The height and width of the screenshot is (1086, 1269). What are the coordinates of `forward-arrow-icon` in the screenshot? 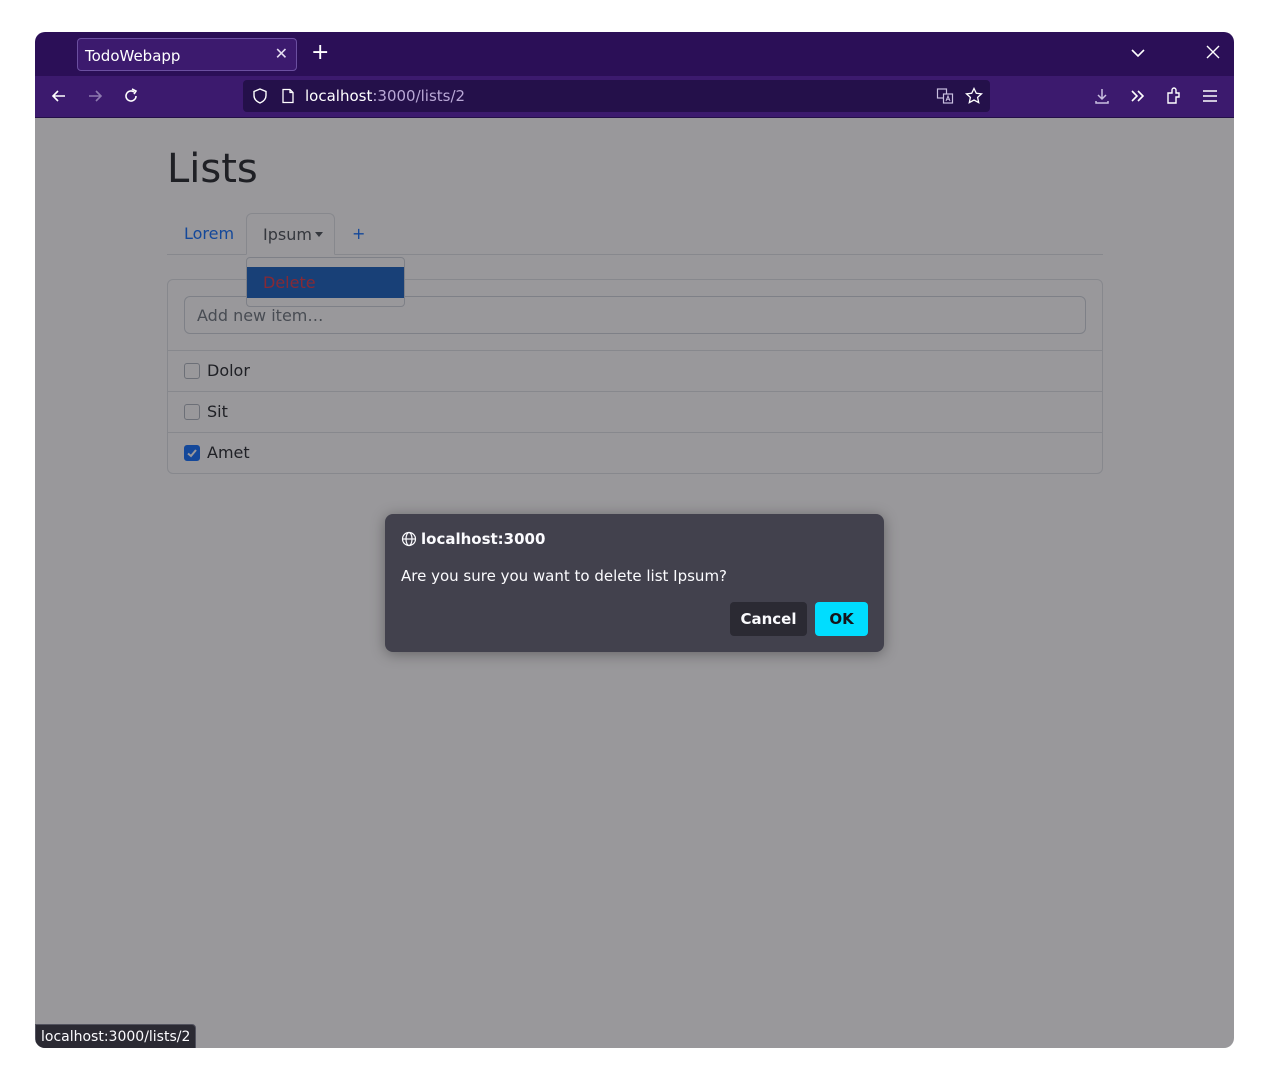 It's located at (95, 96).